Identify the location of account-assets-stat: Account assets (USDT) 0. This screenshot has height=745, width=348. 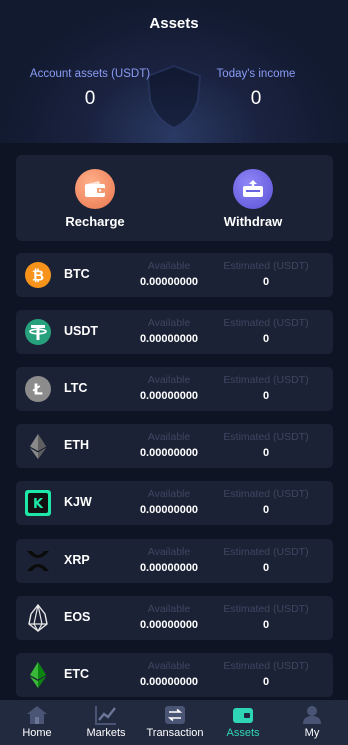
(90, 89).